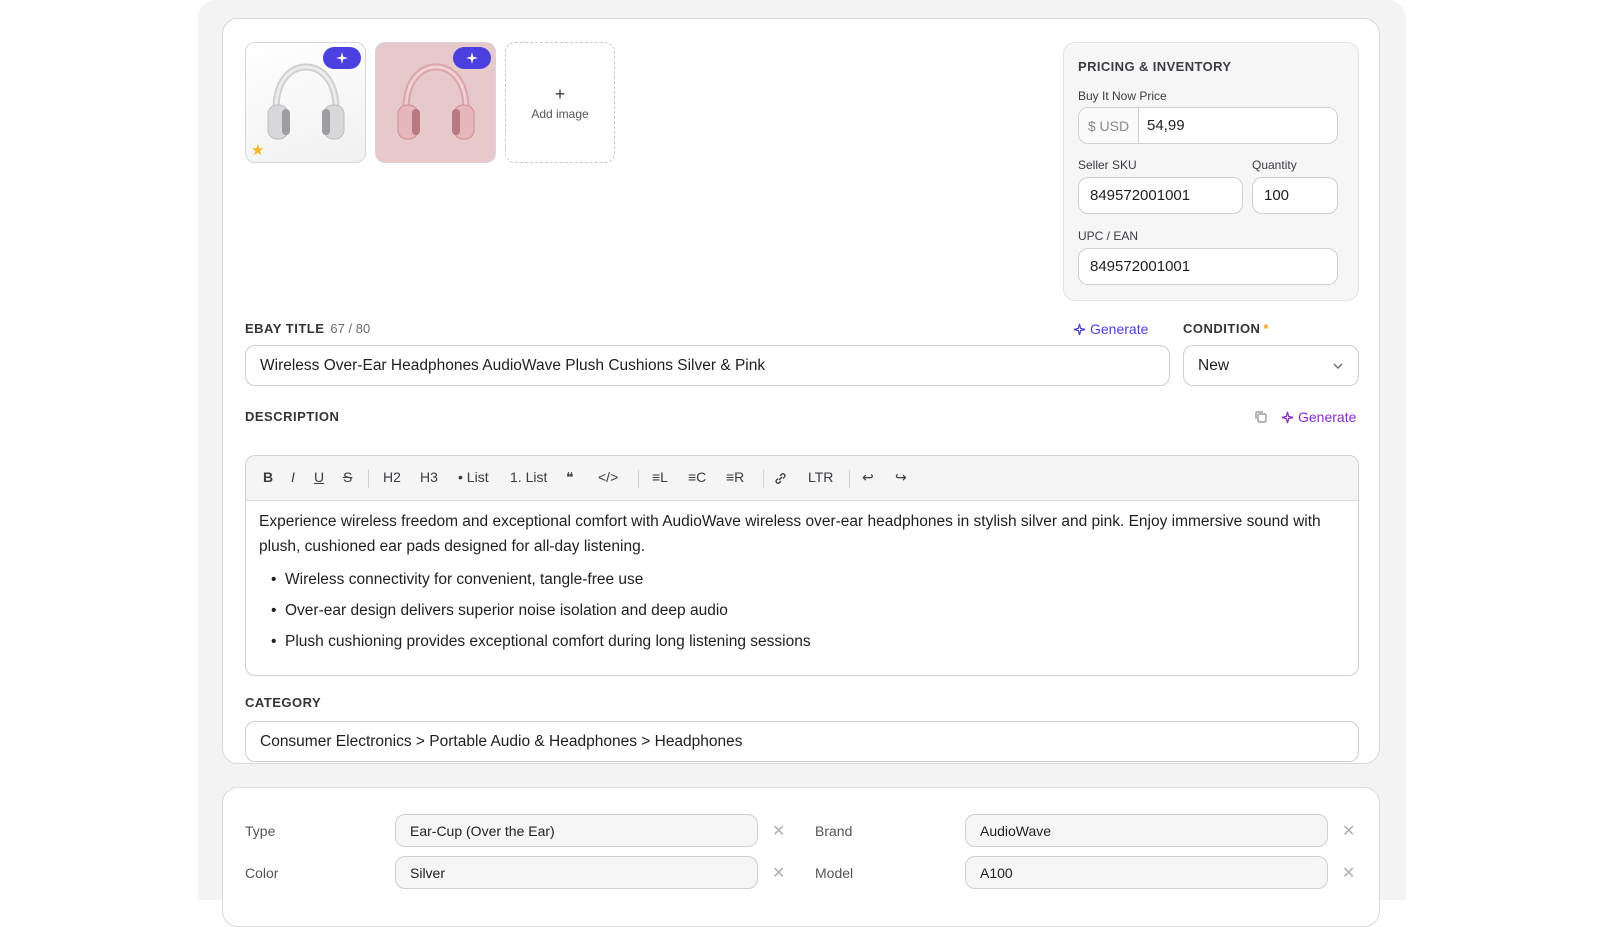 This screenshot has height=927, width=1600. I want to click on condition-label: CONDITION *, so click(1226, 328).